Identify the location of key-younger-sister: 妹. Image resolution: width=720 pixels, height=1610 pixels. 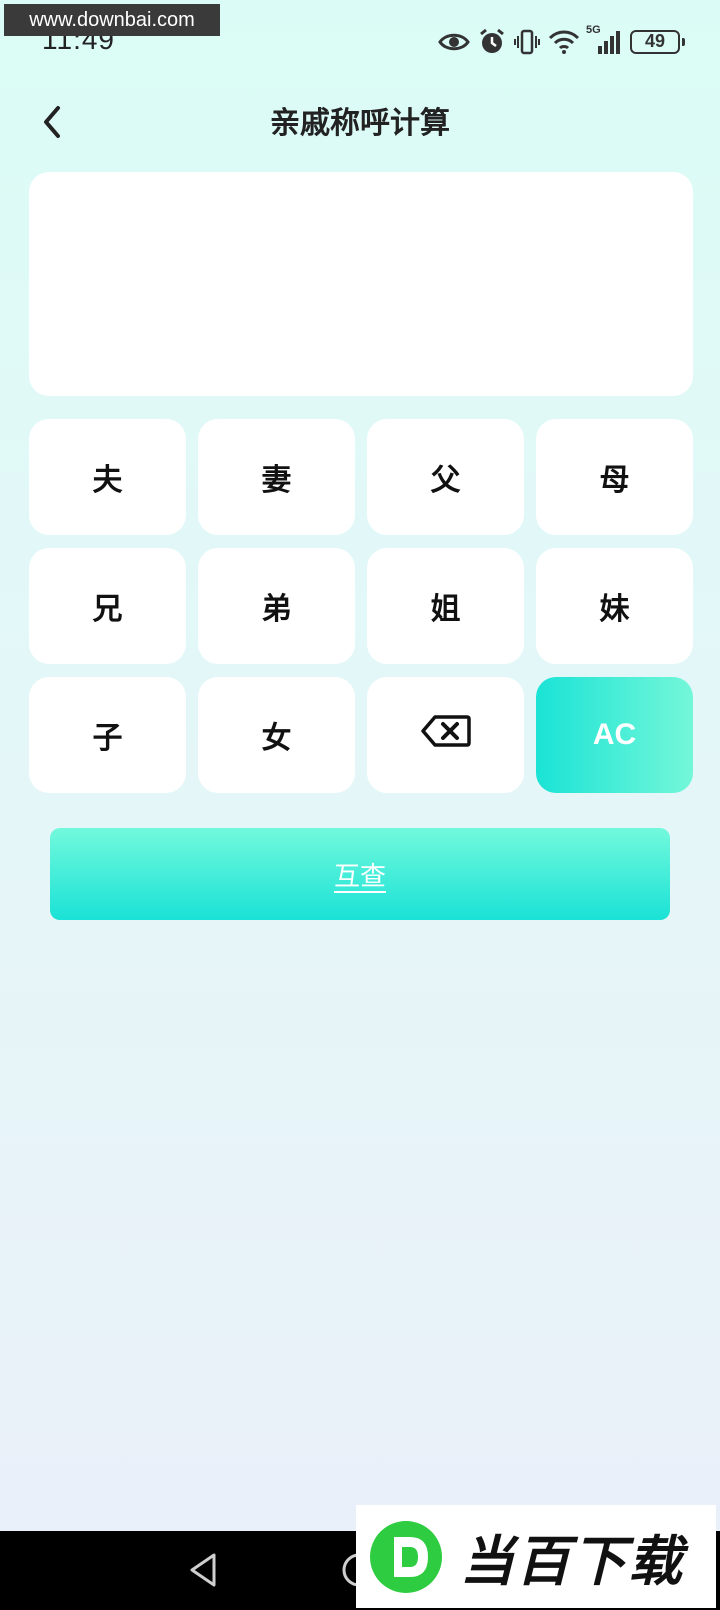
(614, 606).